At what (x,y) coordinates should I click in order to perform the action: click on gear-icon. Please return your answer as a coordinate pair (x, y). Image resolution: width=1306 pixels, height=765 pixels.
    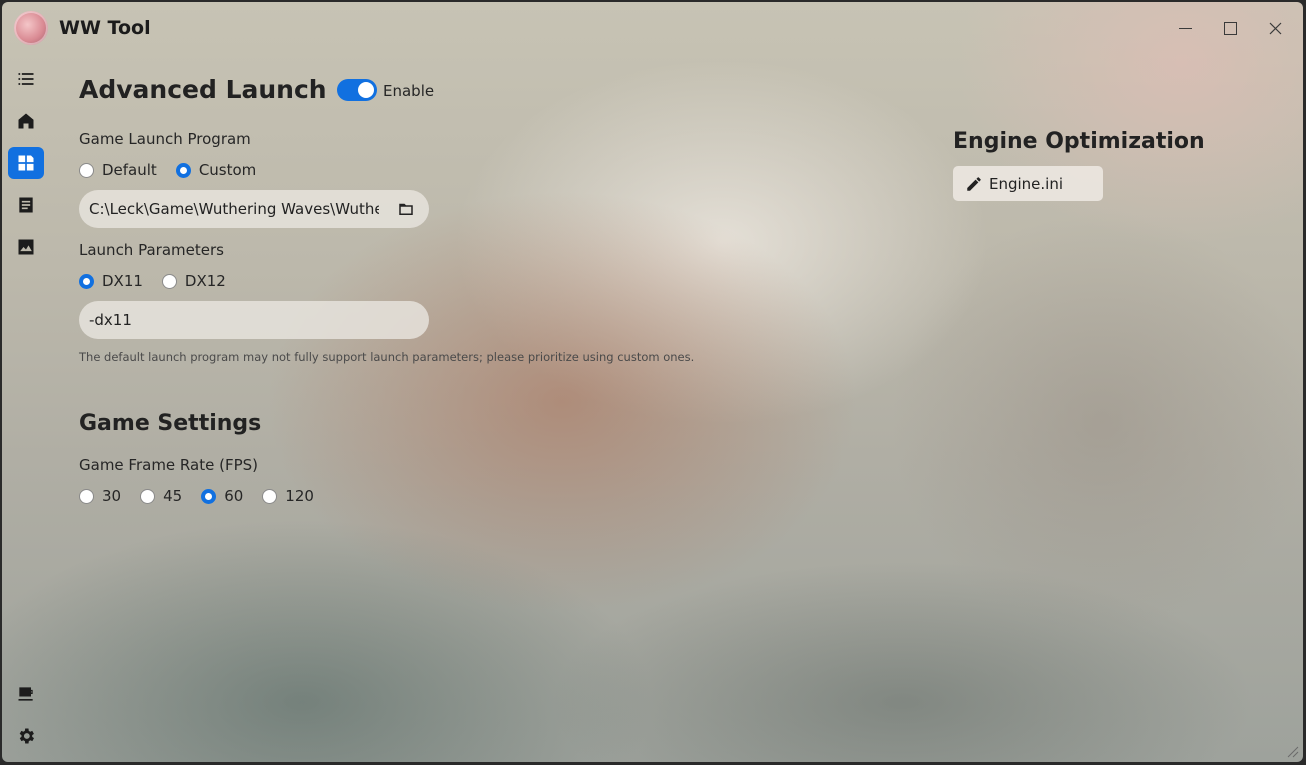
    Looking at the image, I should click on (26, 736).